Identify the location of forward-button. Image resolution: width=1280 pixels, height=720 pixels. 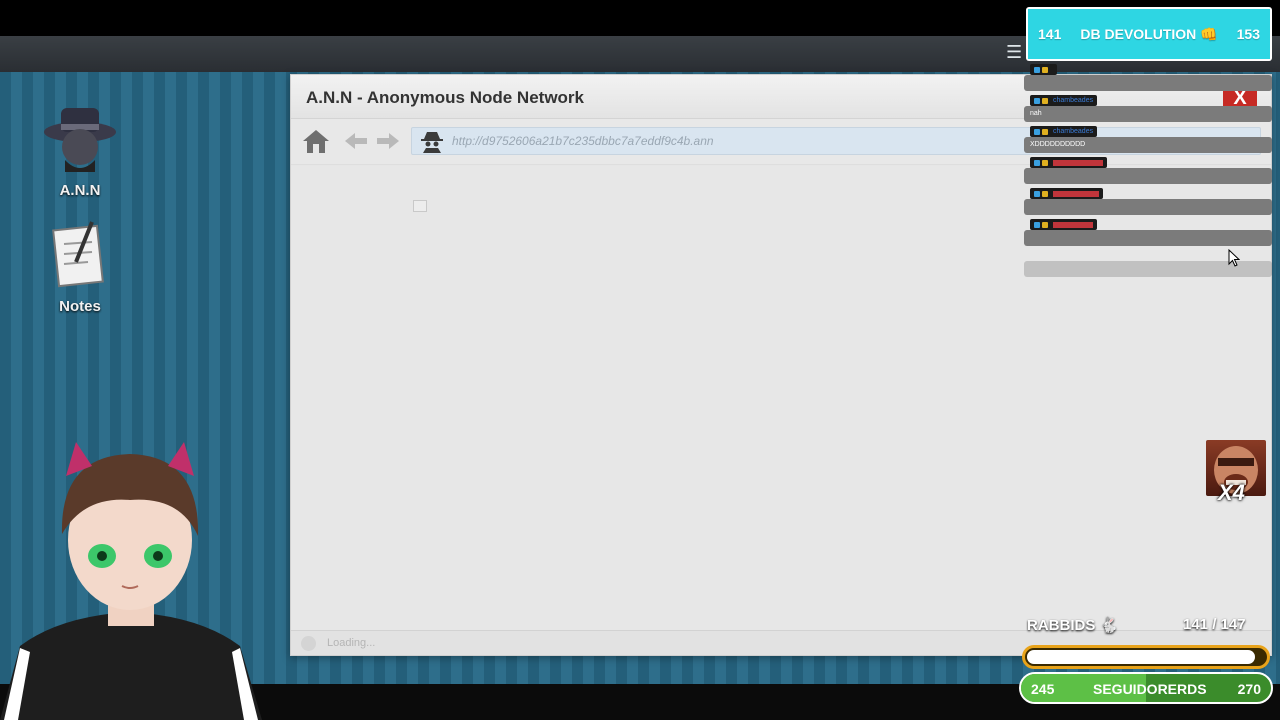
(388, 141).